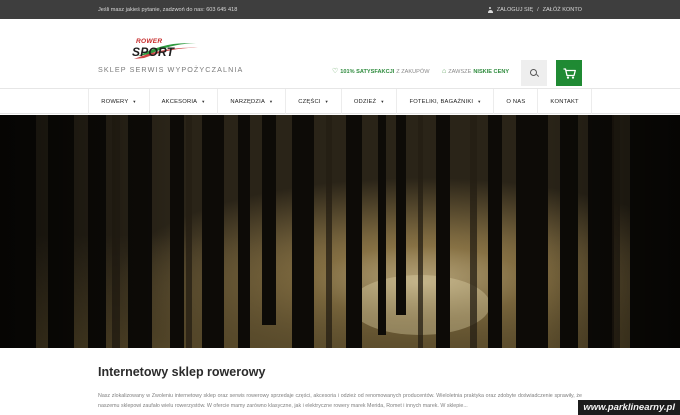 The image size is (680, 415). I want to click on nav-item-label: FOTELIKI, BAGAŻNIKI, so click(441, 101).